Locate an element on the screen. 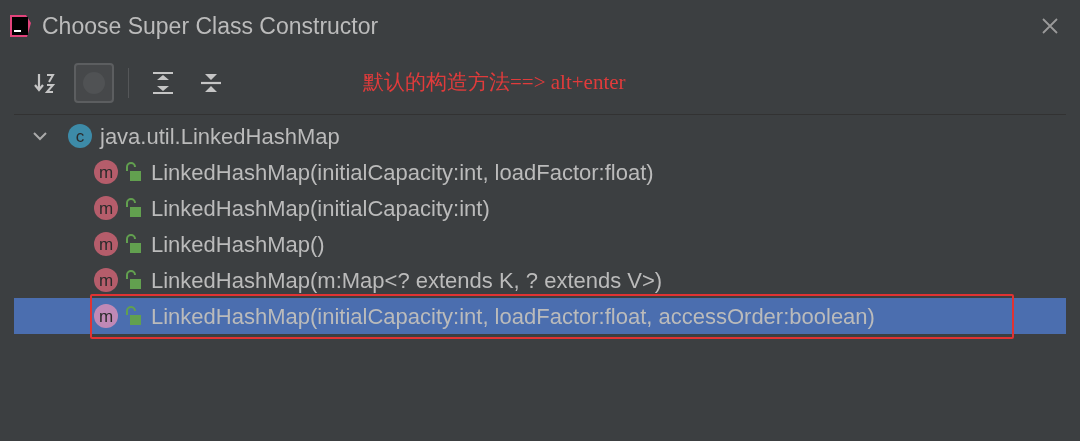  class-name: java.util.LinkedHashMap is located at coordinates (220, 136).